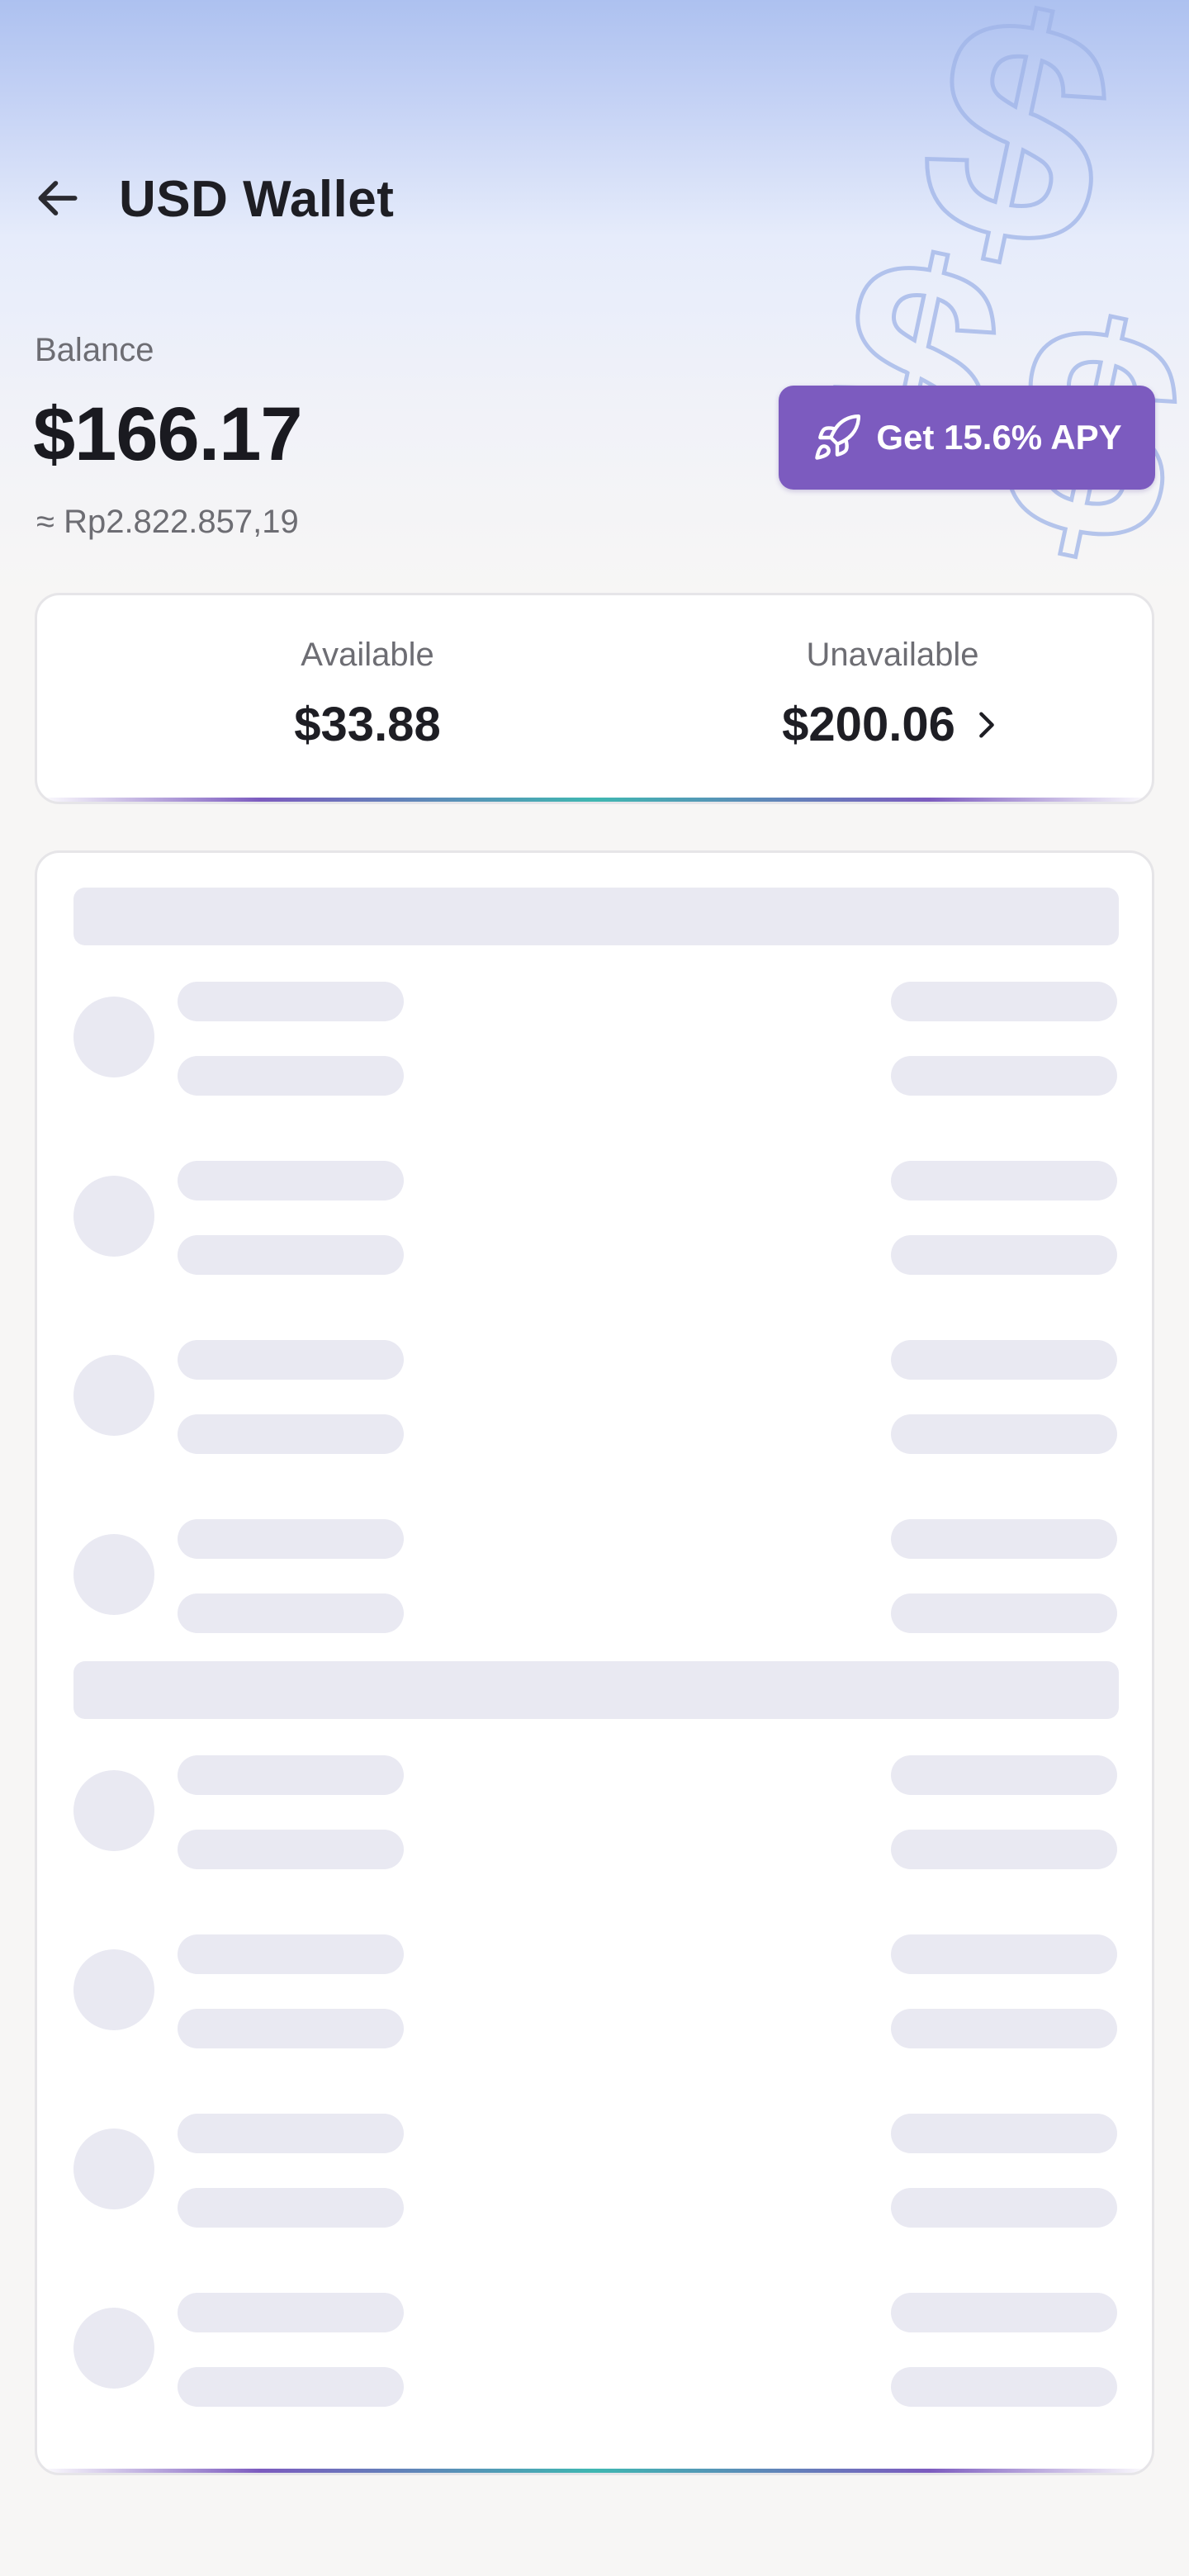  What do you see at coordinates (986, 724) in the screenshot?
I see `chevron-right-icon` at bounding box center [986, 724].